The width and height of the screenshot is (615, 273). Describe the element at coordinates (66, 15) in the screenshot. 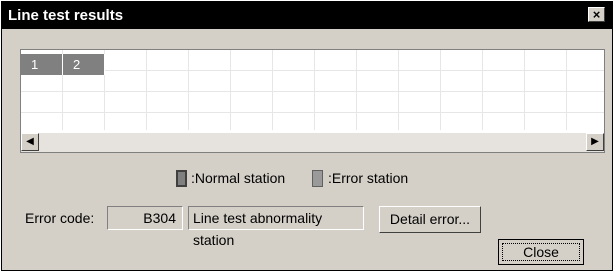

I see `dialog-title: Line test results` at that location.